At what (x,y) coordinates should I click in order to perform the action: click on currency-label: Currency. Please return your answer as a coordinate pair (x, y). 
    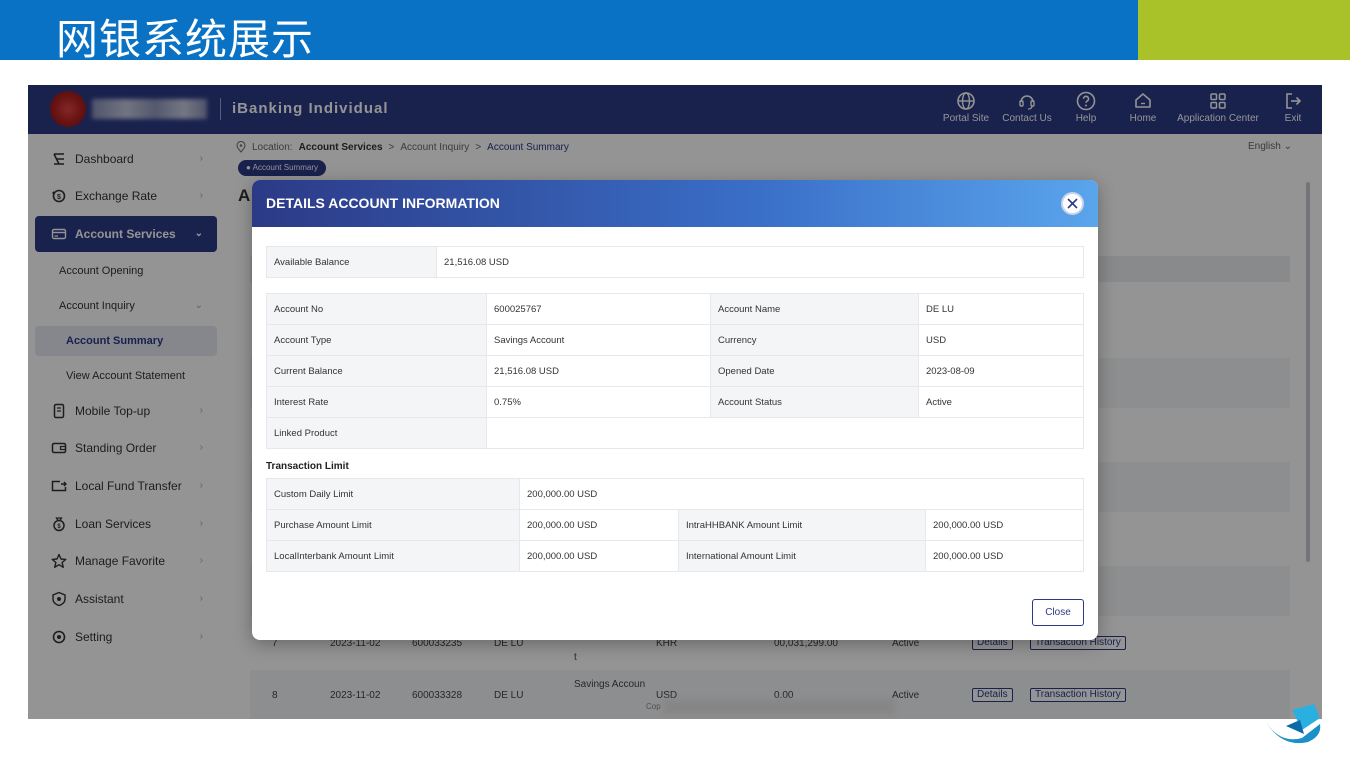
    Looking at the image, I should click on (814, 340).